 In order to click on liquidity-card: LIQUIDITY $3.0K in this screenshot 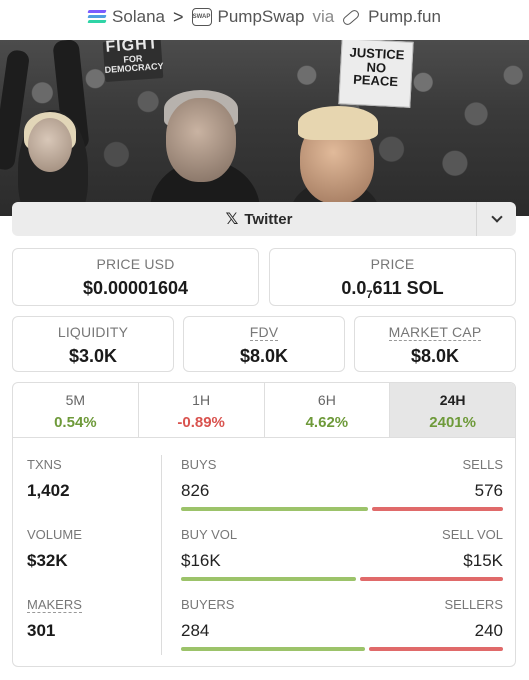, I will do `click(93, 344)`.